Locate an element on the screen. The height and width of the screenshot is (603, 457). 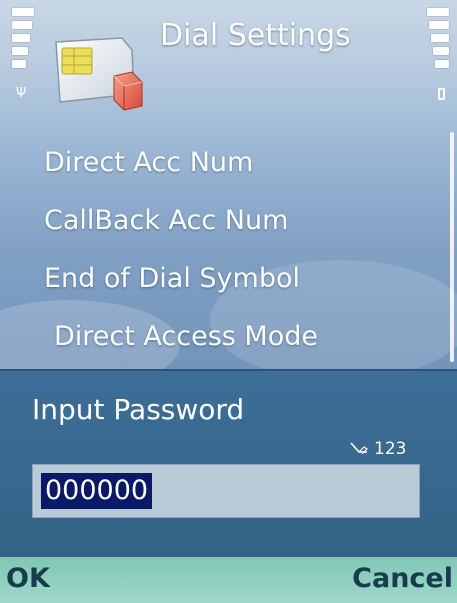
password-input: 000000 is located at coordinates (226, 491).